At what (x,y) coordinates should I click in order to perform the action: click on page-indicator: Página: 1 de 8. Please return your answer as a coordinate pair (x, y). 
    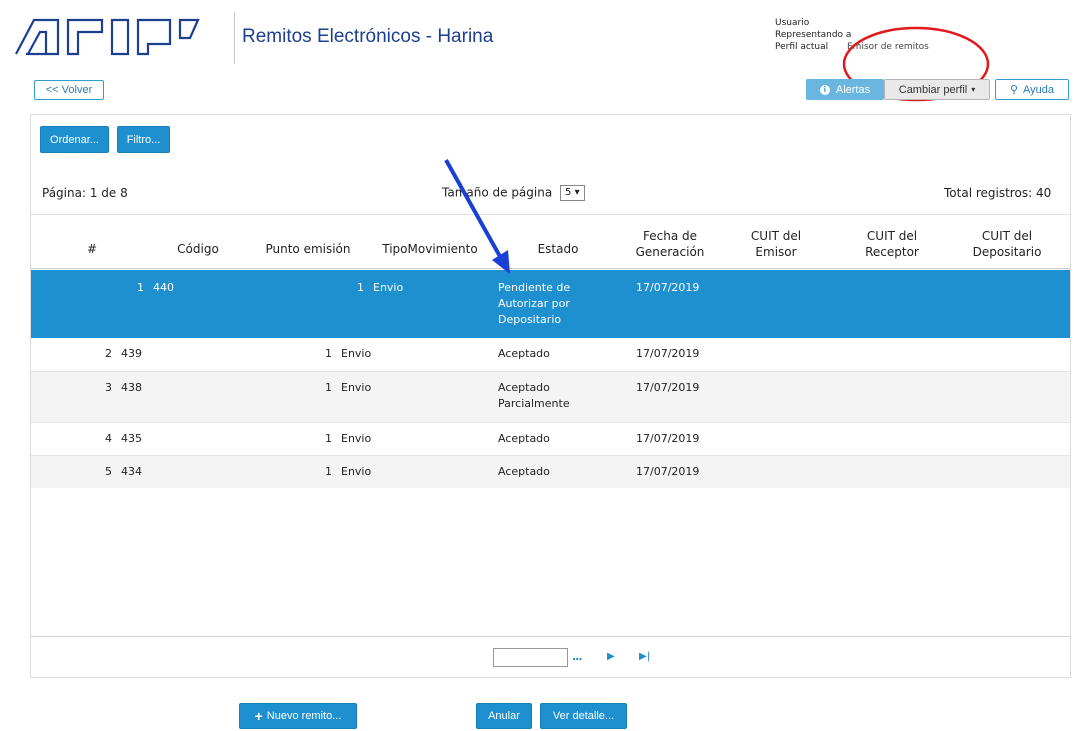
    Looking at the image, I should click on (85, 193).